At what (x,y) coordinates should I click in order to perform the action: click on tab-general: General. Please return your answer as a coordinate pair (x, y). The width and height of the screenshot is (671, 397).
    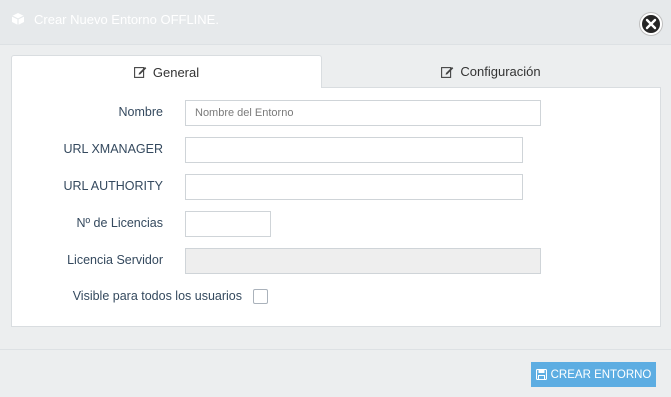
    Looking at the image, I should click on (166, 71).